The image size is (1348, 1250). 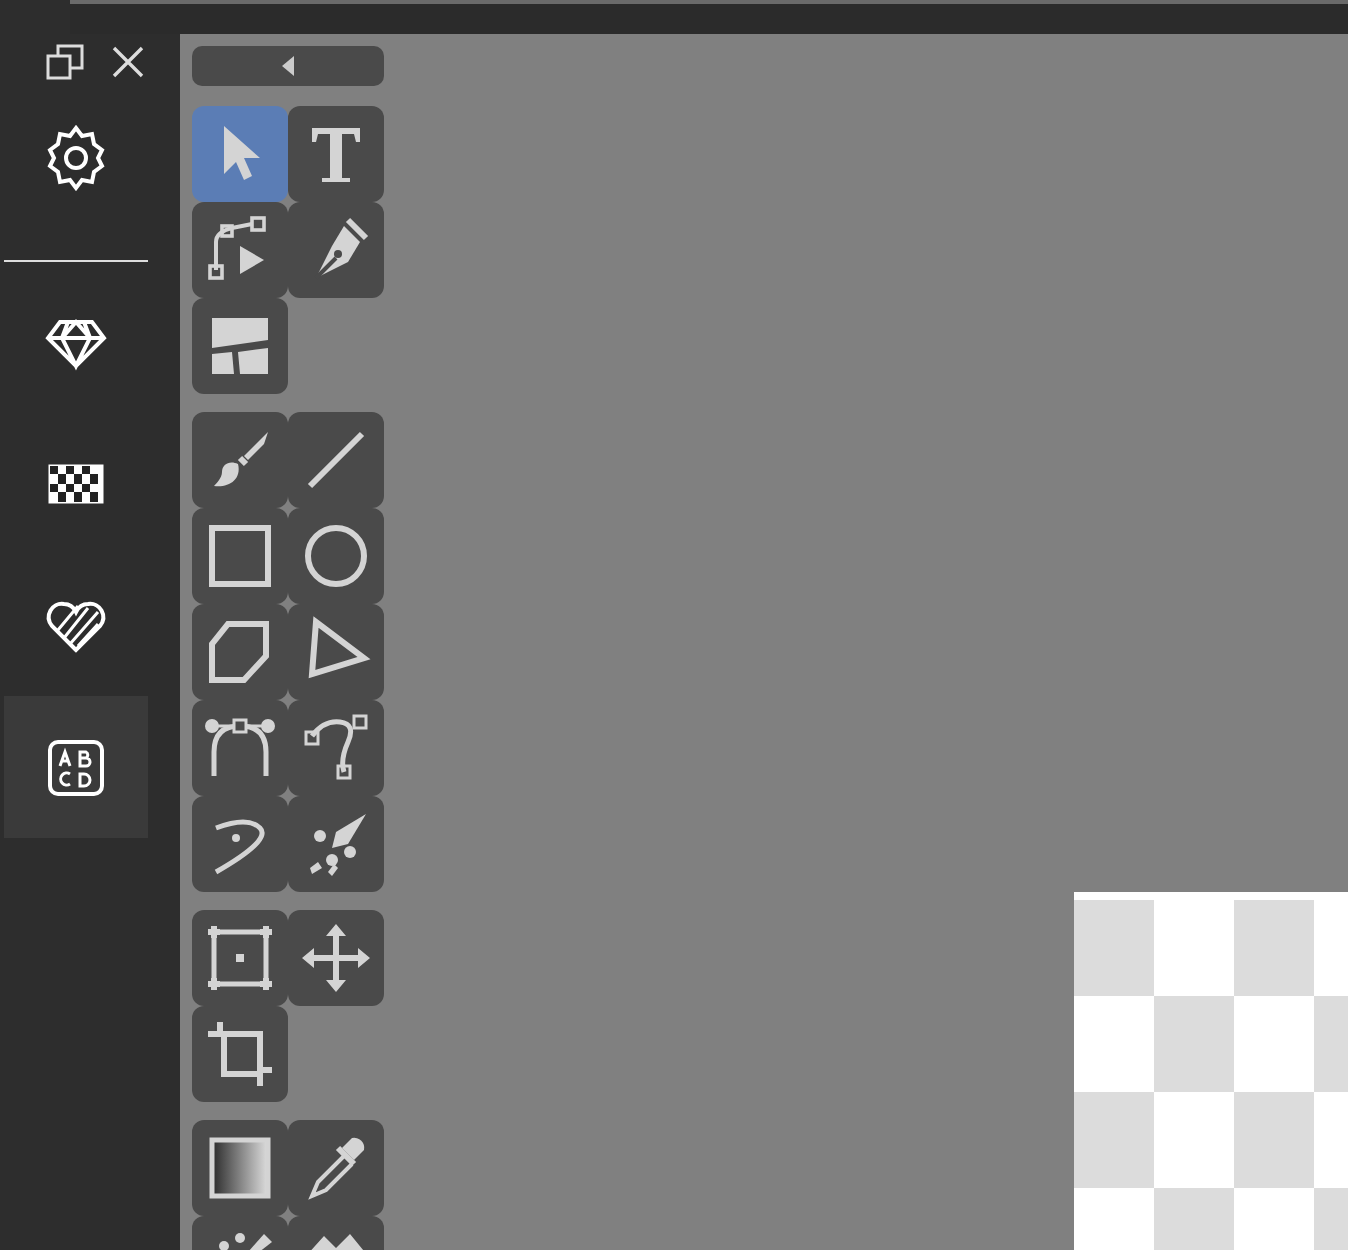 I want to click on move-icon, so click(x=336, y=958).